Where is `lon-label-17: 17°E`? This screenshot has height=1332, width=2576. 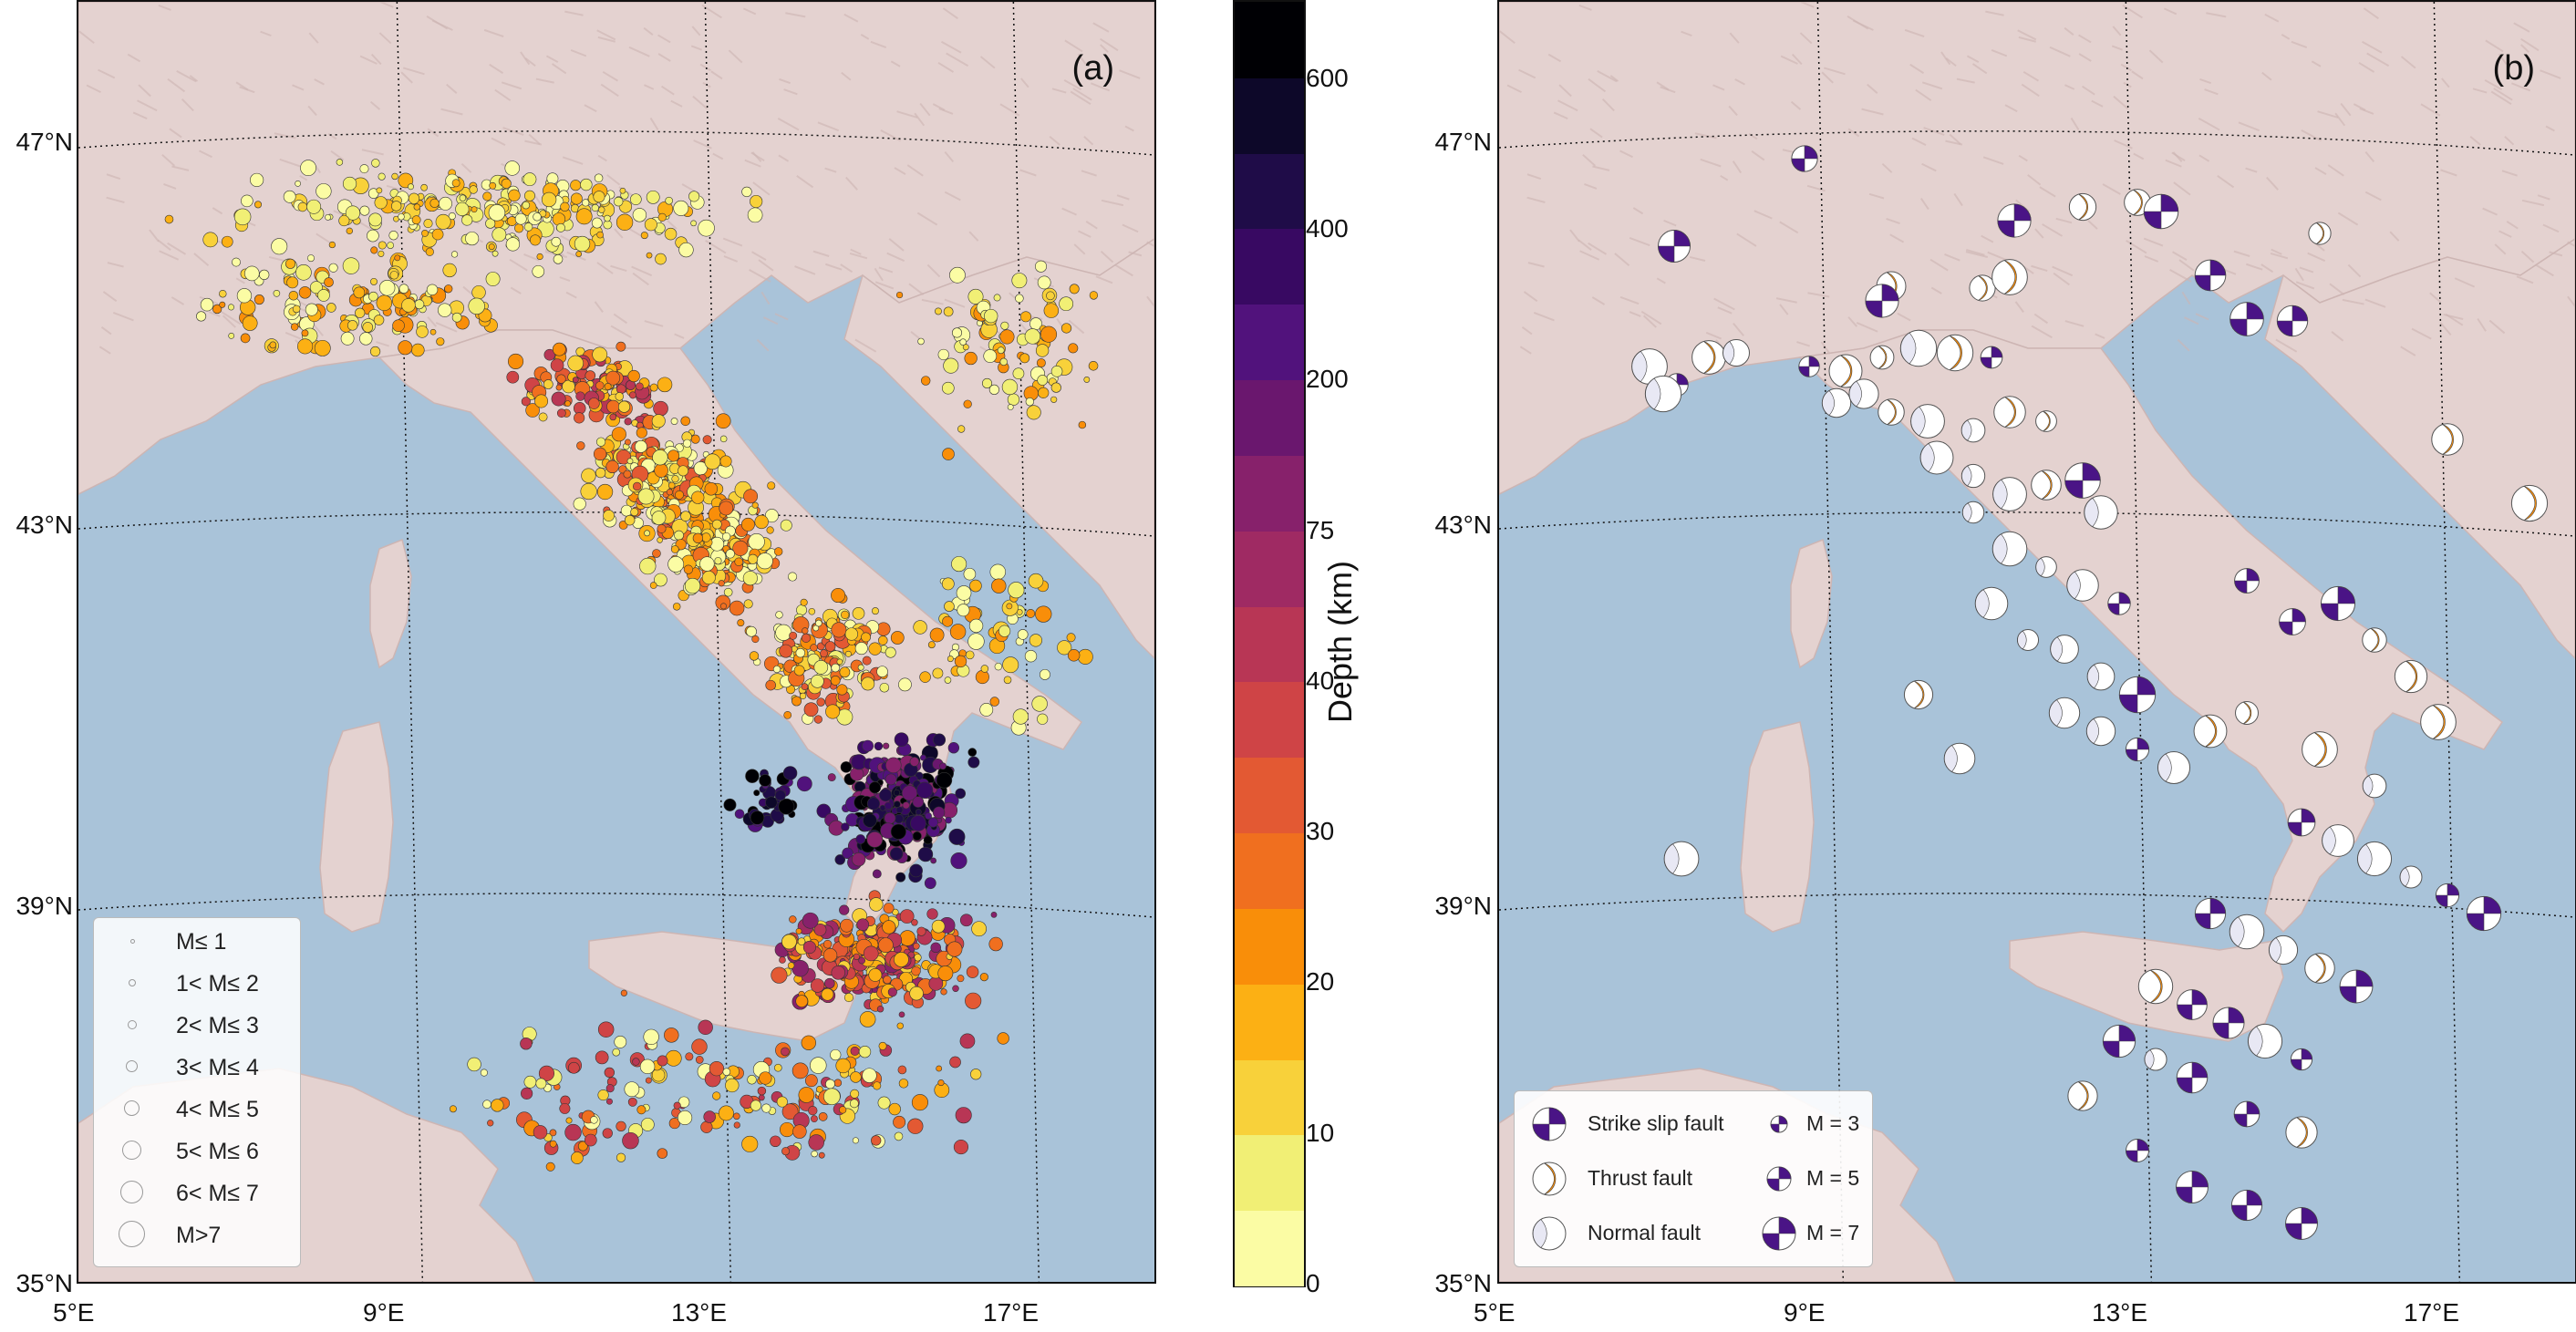
lon-label-17: 17°E is located at coordinates (1011, 1312).